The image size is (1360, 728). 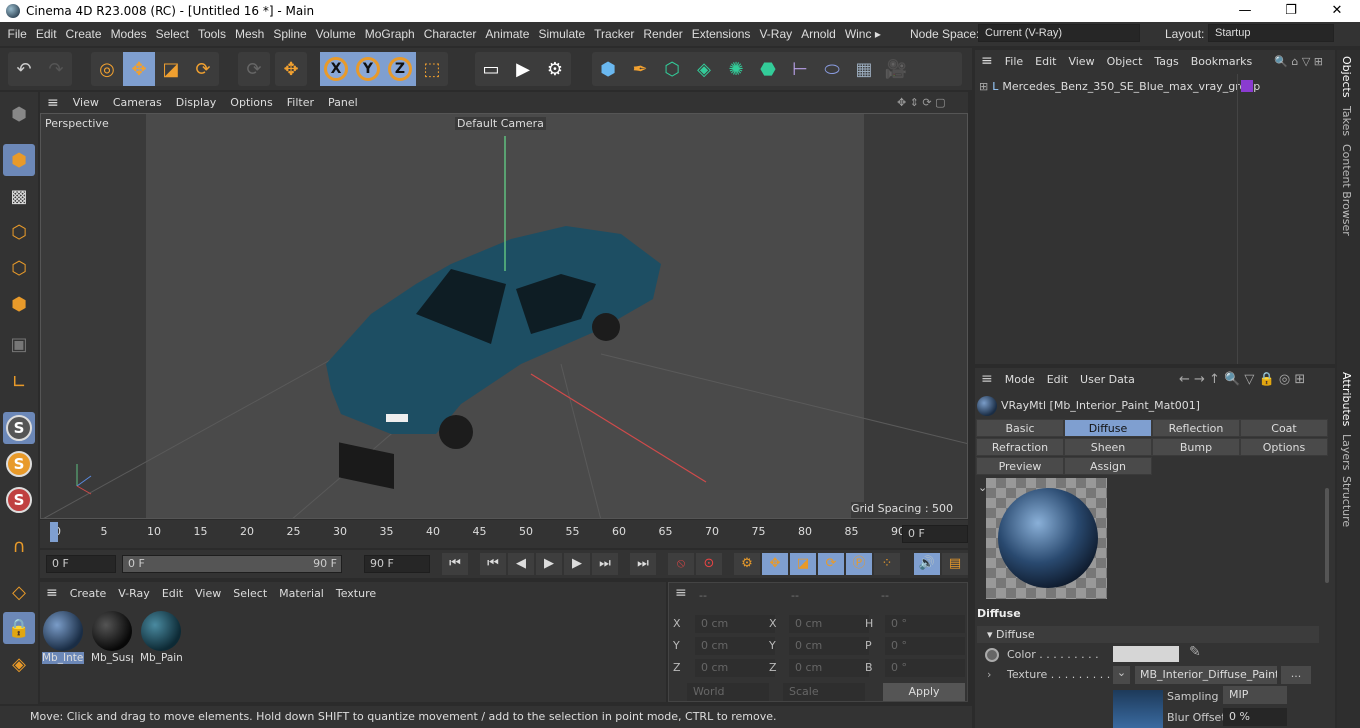 I want to click on viewport-menu-cameras: Cameras, so click(x=137, y=102).